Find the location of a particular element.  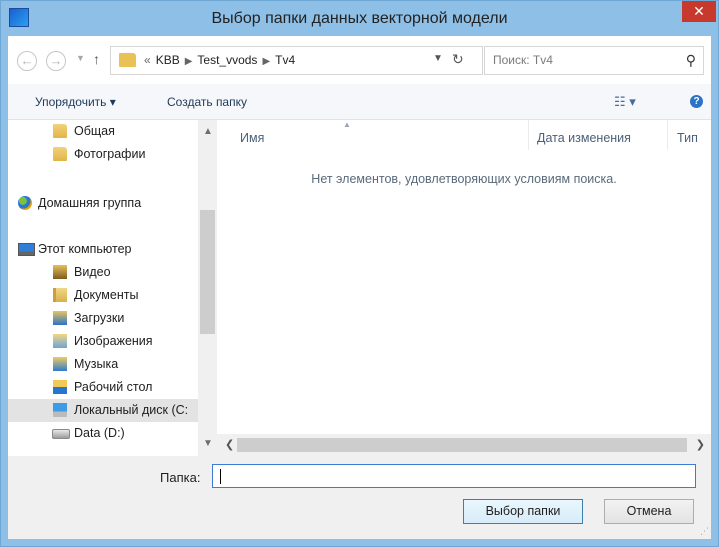

recent-locations-dropdown: ▼ is located at coordinates (80, 58).